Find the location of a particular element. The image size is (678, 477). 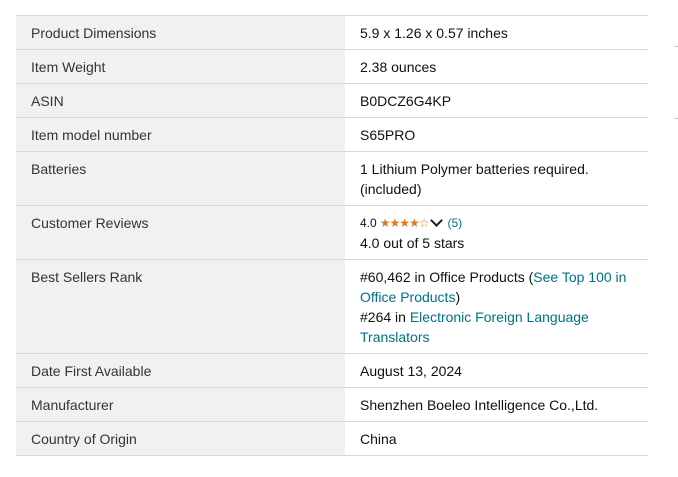

row-label-country-of-origin: Country of Origin is located at coordinates (180, 438).